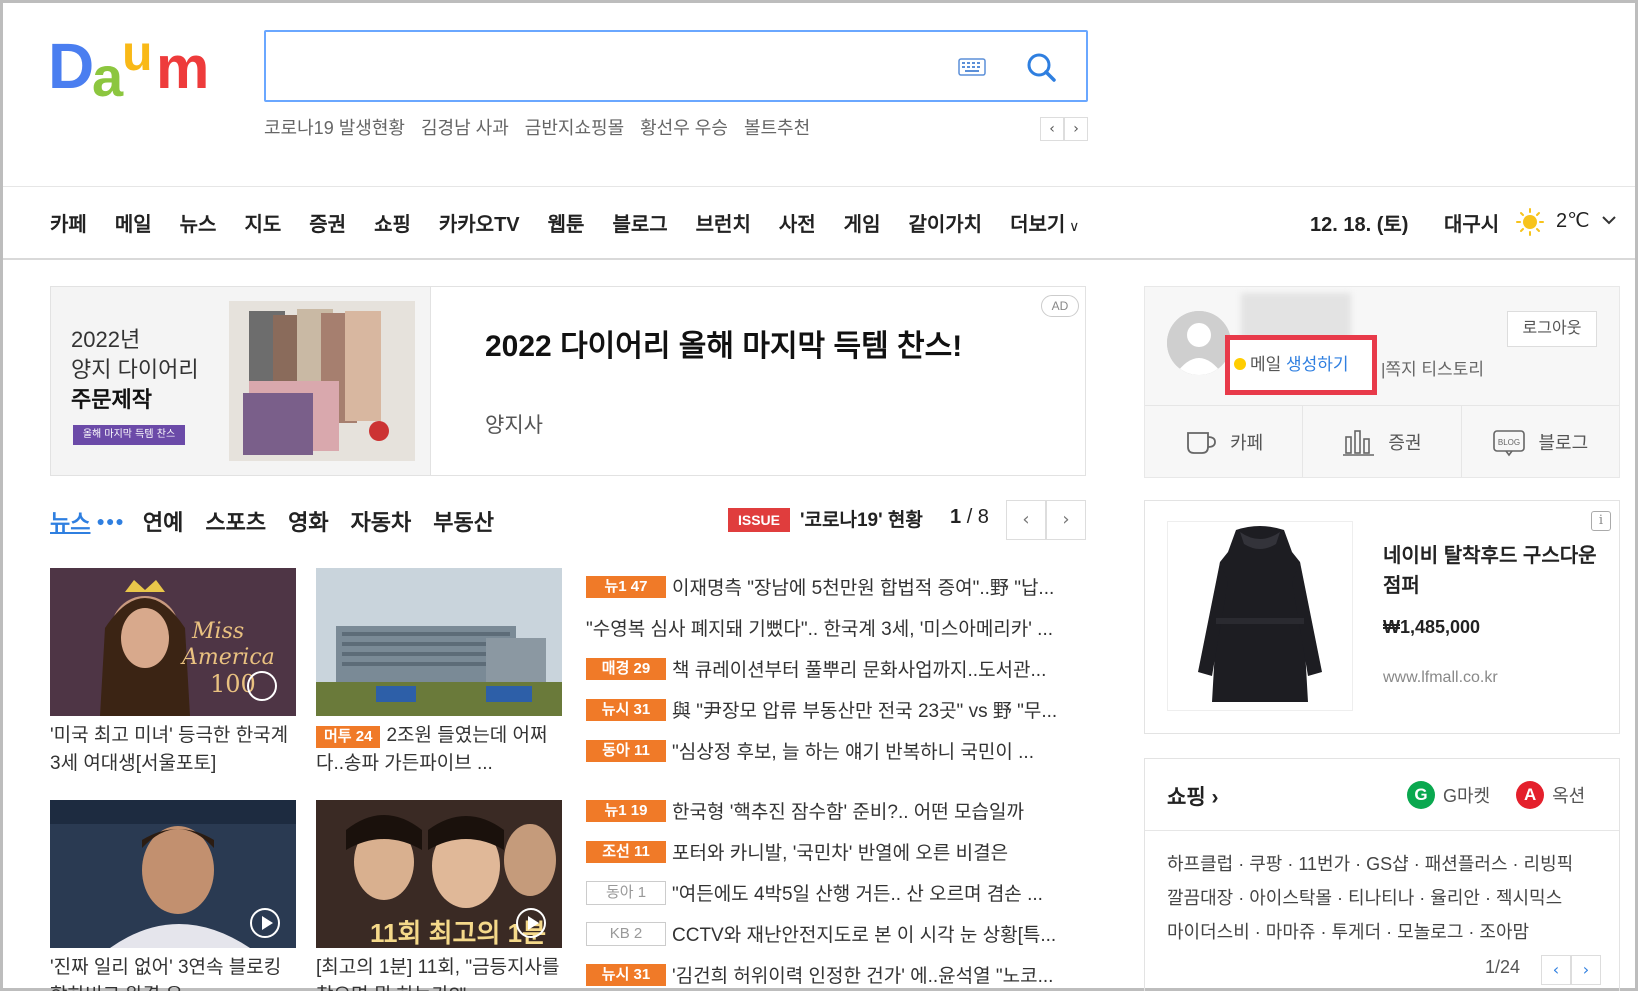  I want to click on account-sublinks: |쪽지 티스토리, so click(1432, 367).